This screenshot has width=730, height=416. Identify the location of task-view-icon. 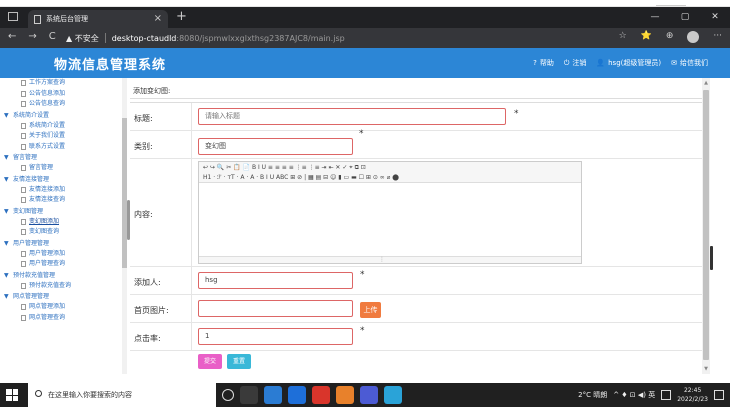
(249, 395).